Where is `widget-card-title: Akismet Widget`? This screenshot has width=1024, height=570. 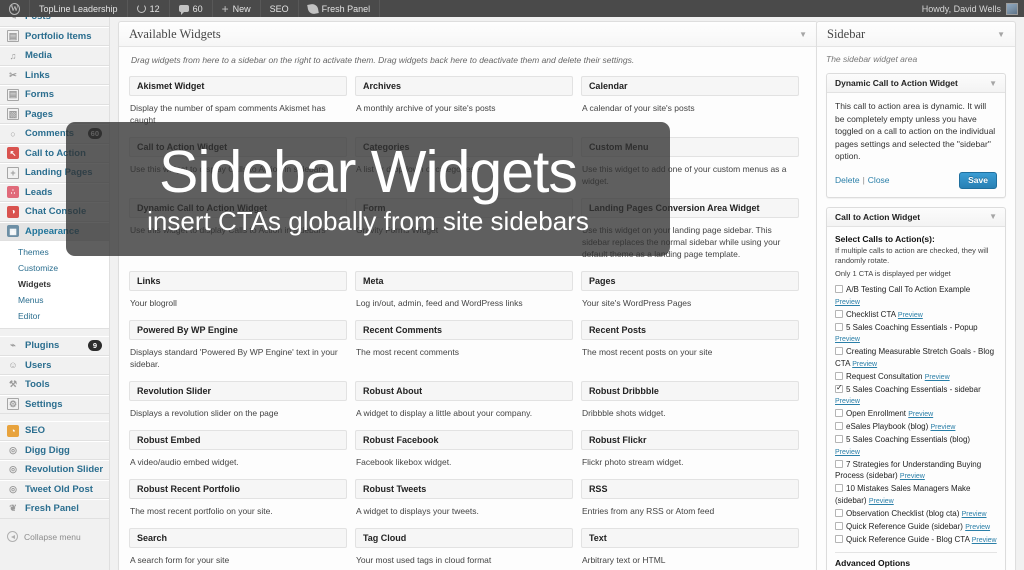 widget-card-title: Akismet Widget is located at coordinates (238, 86).